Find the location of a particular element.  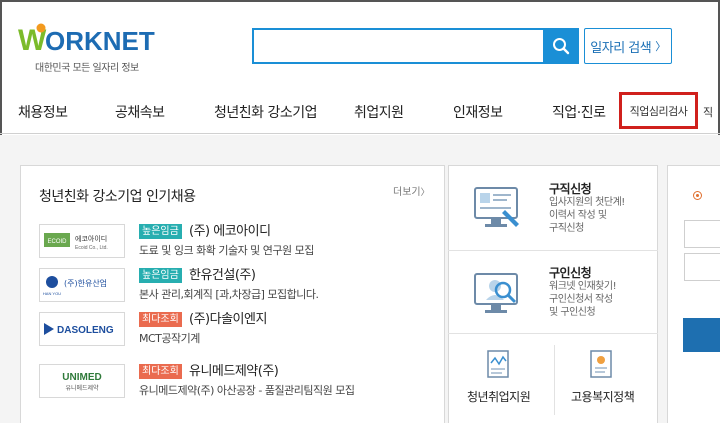

search-icon is located at coordinates (561, 46).